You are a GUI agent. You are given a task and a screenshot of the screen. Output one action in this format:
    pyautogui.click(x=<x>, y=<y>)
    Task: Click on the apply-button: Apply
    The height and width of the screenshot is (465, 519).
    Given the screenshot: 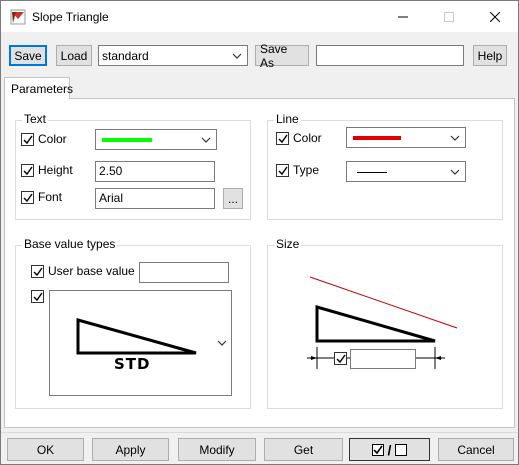 What is the action you would take?
    pyautogui.click(x=130, y=449)
    